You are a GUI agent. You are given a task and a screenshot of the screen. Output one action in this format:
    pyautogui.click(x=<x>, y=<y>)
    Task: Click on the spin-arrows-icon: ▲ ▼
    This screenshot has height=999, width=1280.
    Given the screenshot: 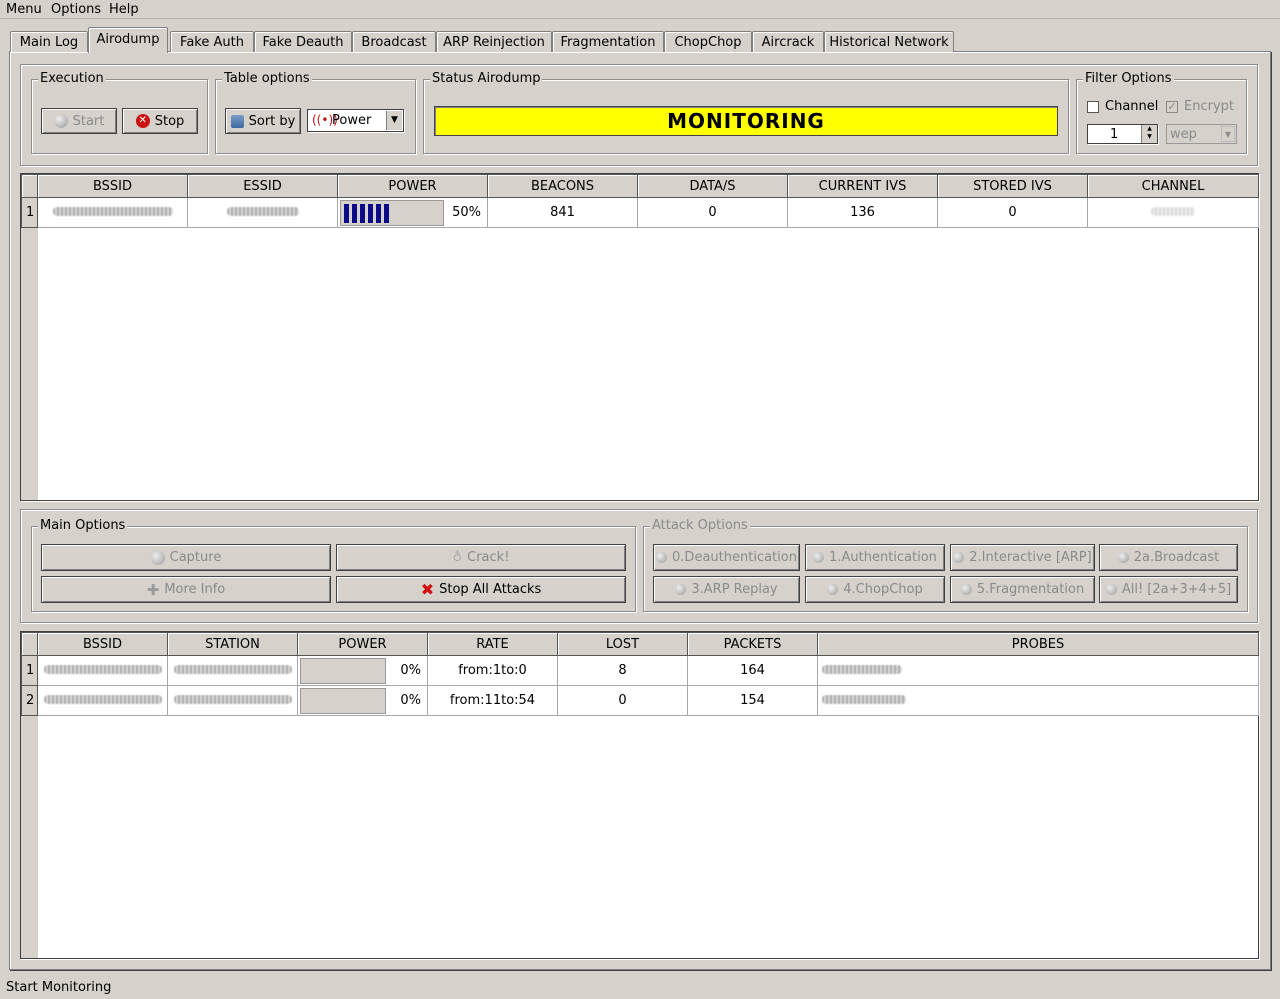 What is the action you would take?
    pyautogui.click(x=1149, y=134)
    